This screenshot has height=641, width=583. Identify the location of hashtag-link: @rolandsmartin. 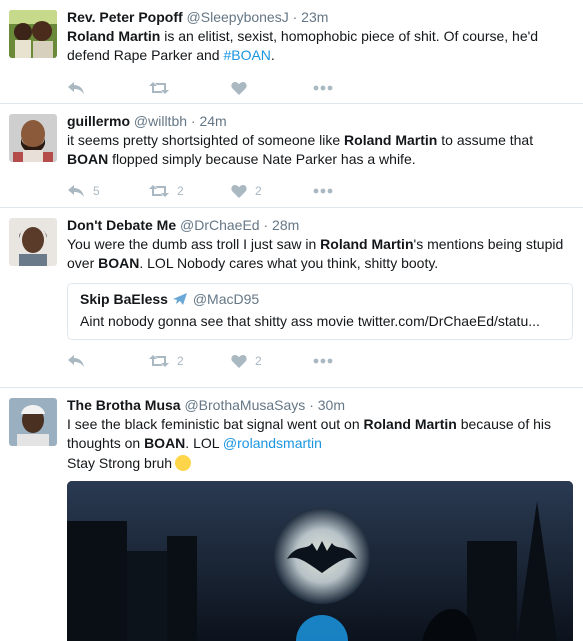
(272, 443).